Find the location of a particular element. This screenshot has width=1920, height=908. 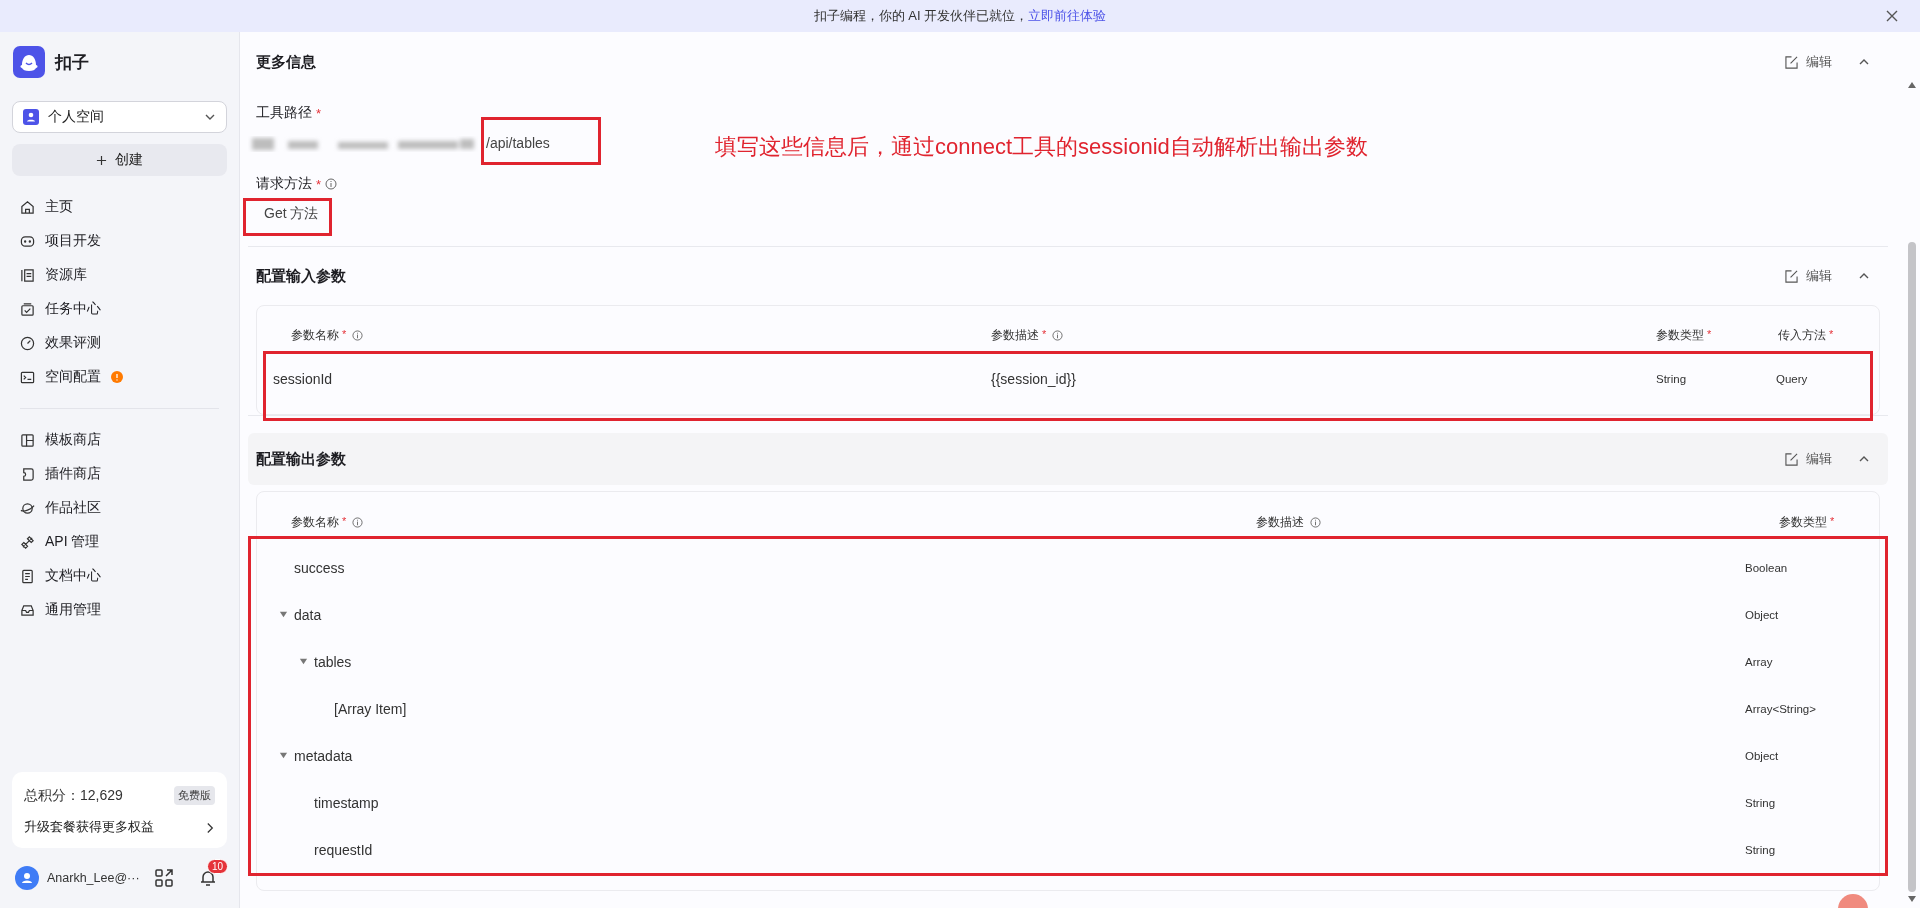

home-icon is located at coordinates (27, 207).